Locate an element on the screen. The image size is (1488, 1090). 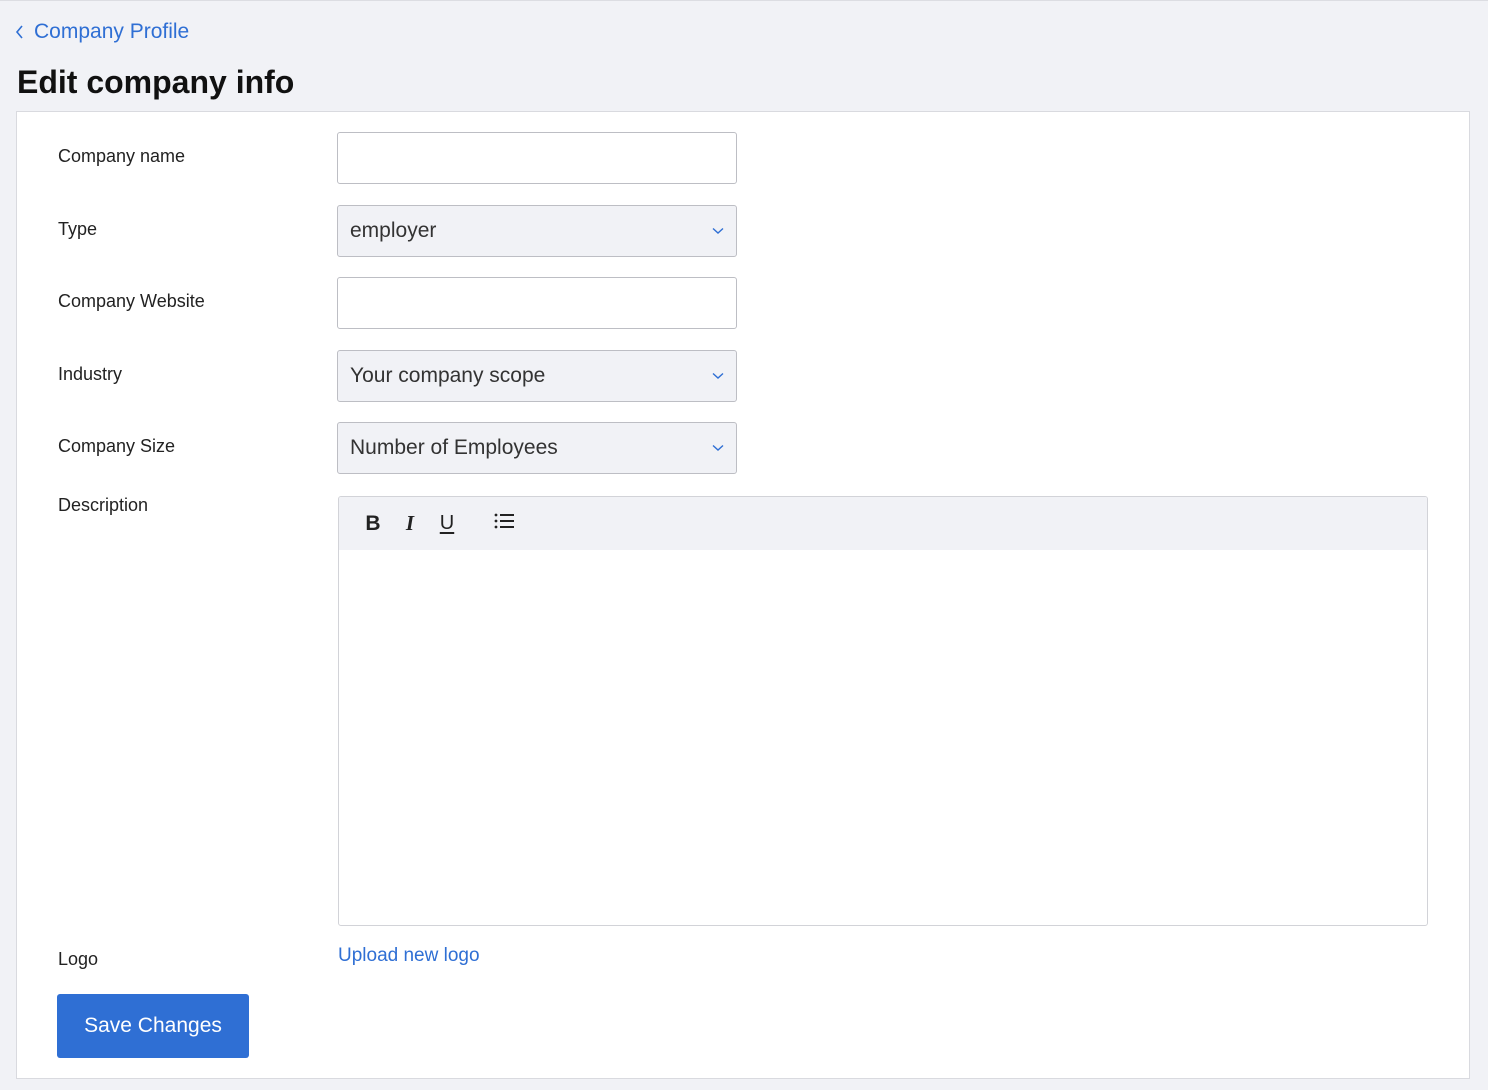
description-label: Description is located at coordinates (103, 505).